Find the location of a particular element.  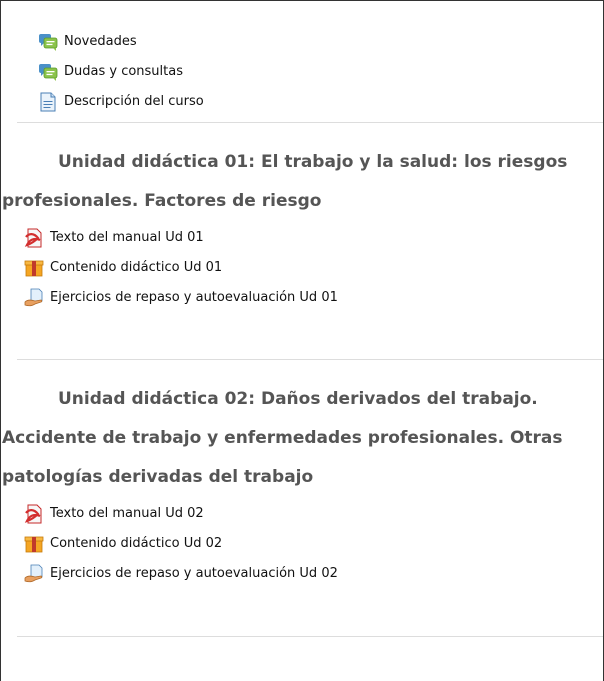

activity-label: Texto del manual Ud 02 is located at coordinates (127, 514).